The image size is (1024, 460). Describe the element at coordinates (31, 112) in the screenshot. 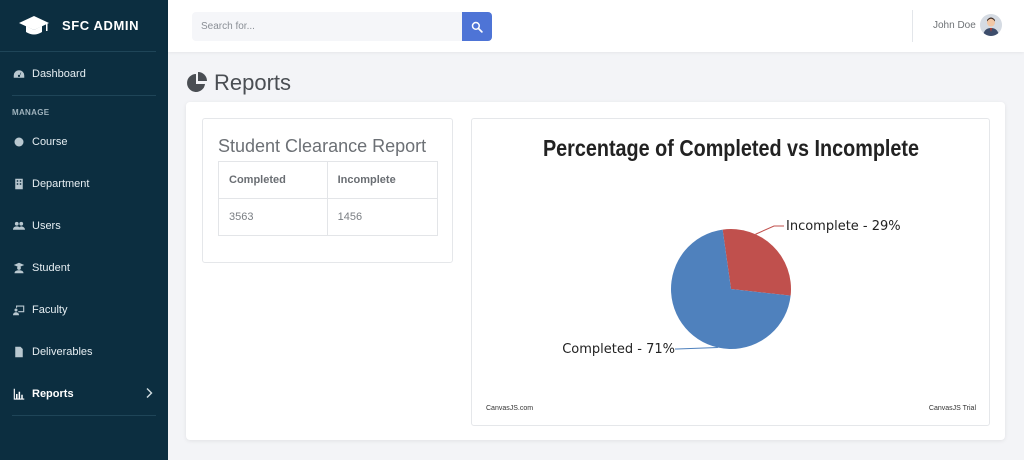

I see `section-label: MANAGE` at that location.